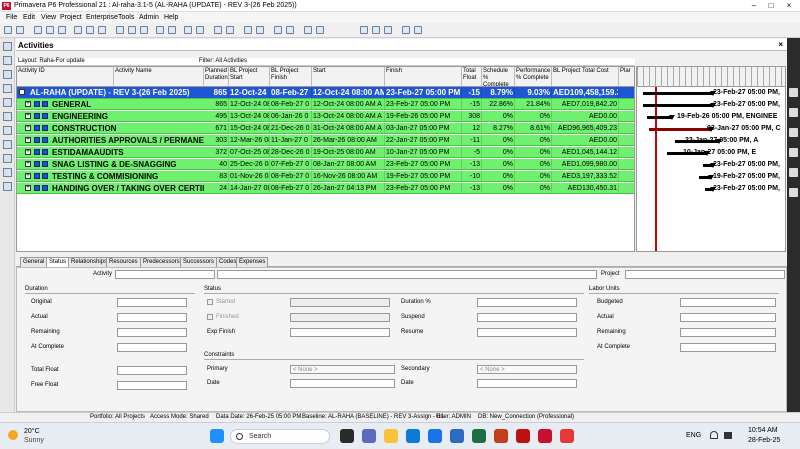  What do you see at coordinates (172, 30) in the screenshot?
I see `group-sort-icon` at bounding box center [172, 30].